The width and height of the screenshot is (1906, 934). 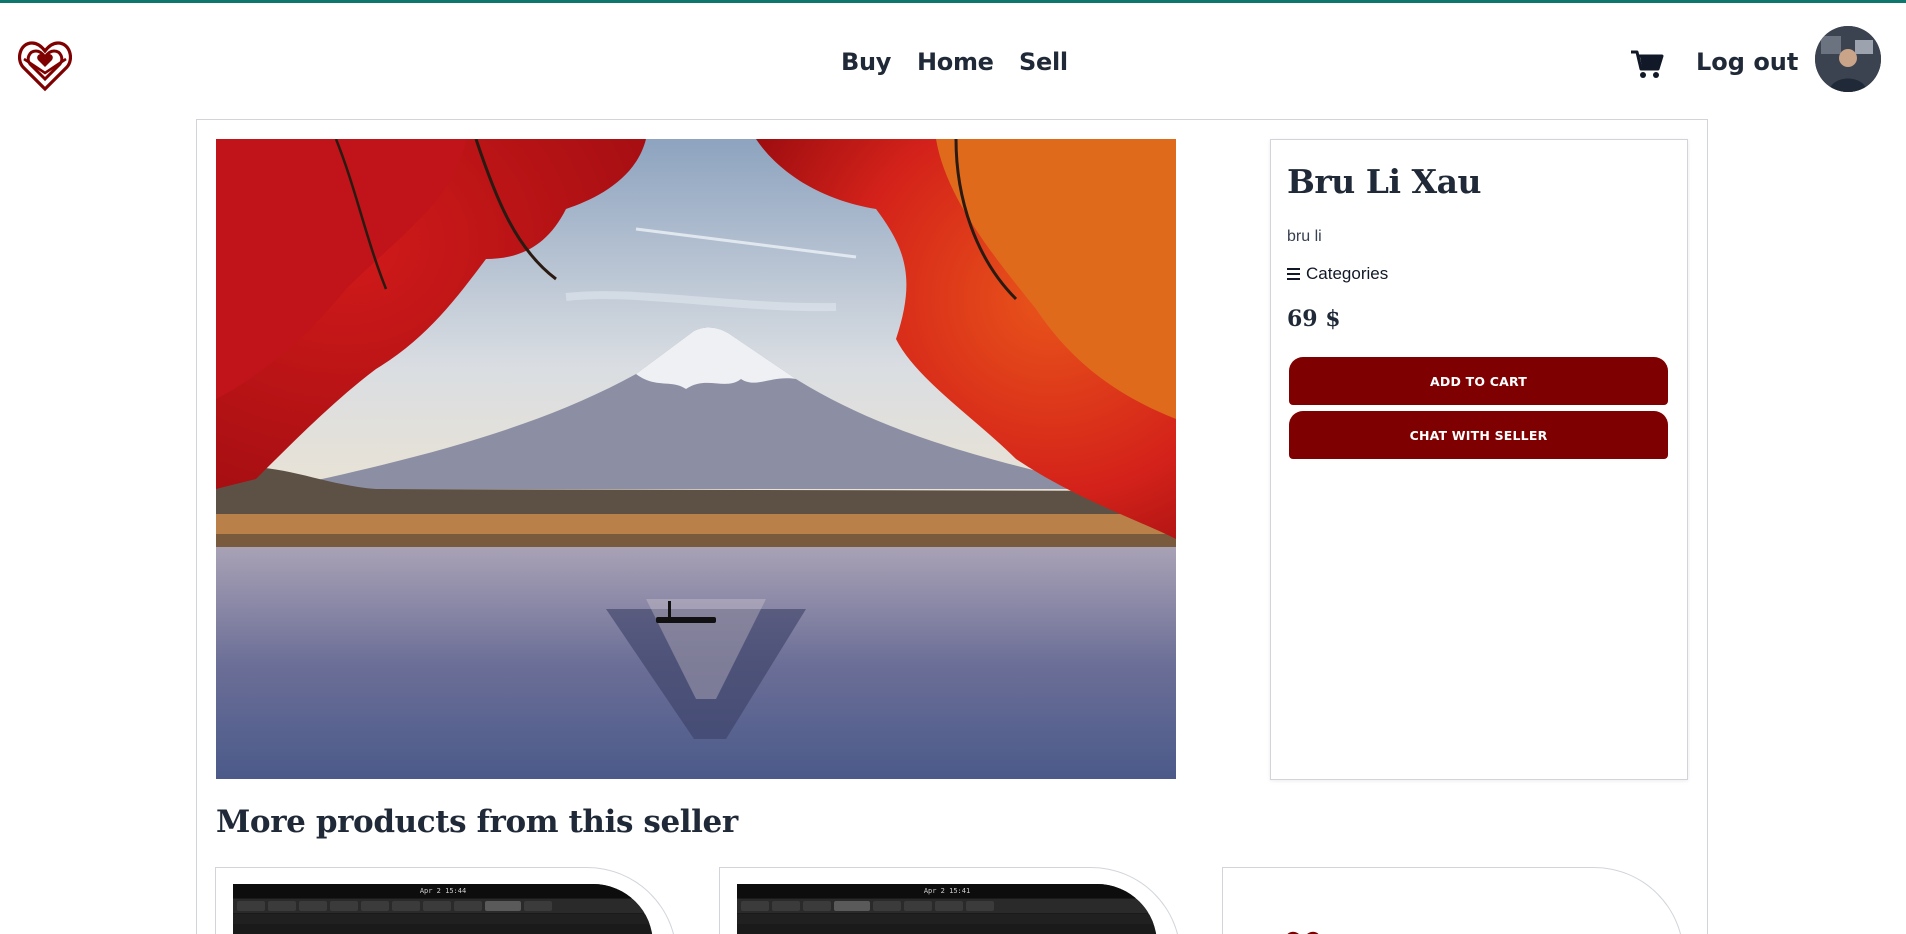 I want to click on thumbnail-caption: Apr 2 15:44, so click(x=443, y=891).